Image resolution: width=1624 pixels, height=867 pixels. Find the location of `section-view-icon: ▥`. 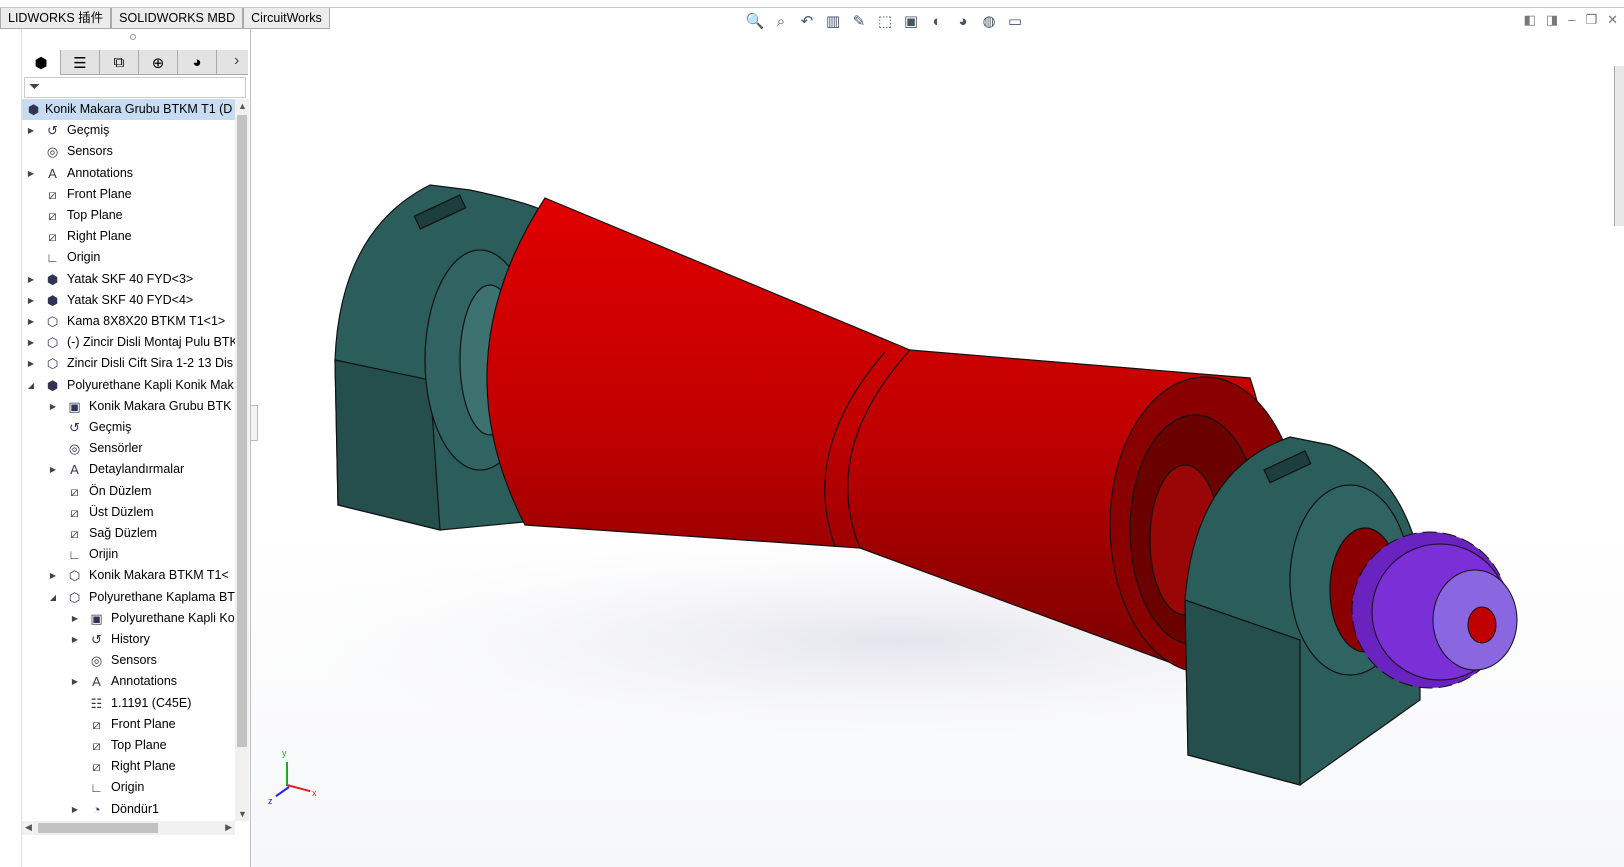

section-view-icon: ▥ is located at coordinates (833, 22).